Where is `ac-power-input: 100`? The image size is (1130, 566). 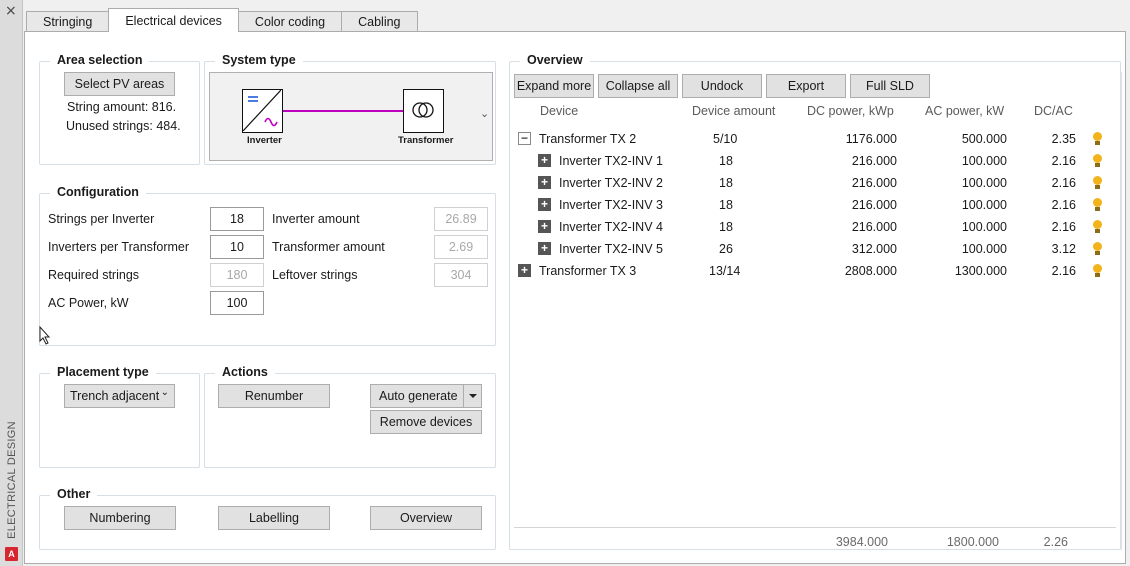 ac-power-input: 100 is located at coordinates (237, 303).